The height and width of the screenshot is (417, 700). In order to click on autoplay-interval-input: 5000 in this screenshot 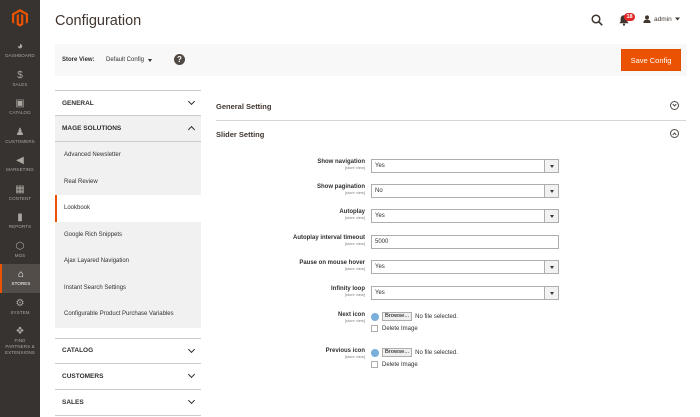, I will do `click(465, 242)`.